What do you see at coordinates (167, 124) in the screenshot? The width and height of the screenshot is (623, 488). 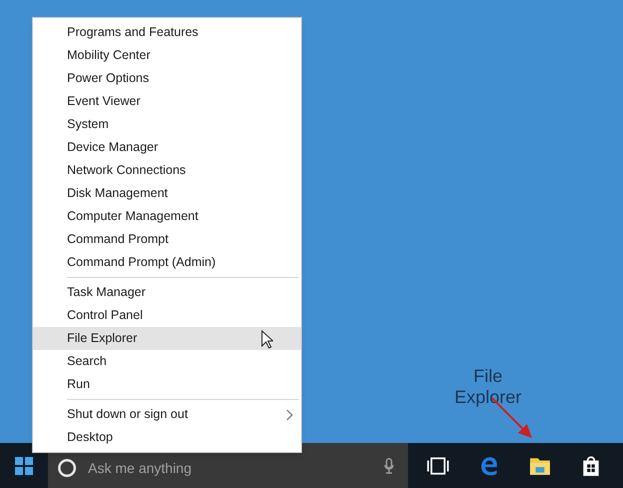 I see `menu-item: System` at bounding box center [167, 124].